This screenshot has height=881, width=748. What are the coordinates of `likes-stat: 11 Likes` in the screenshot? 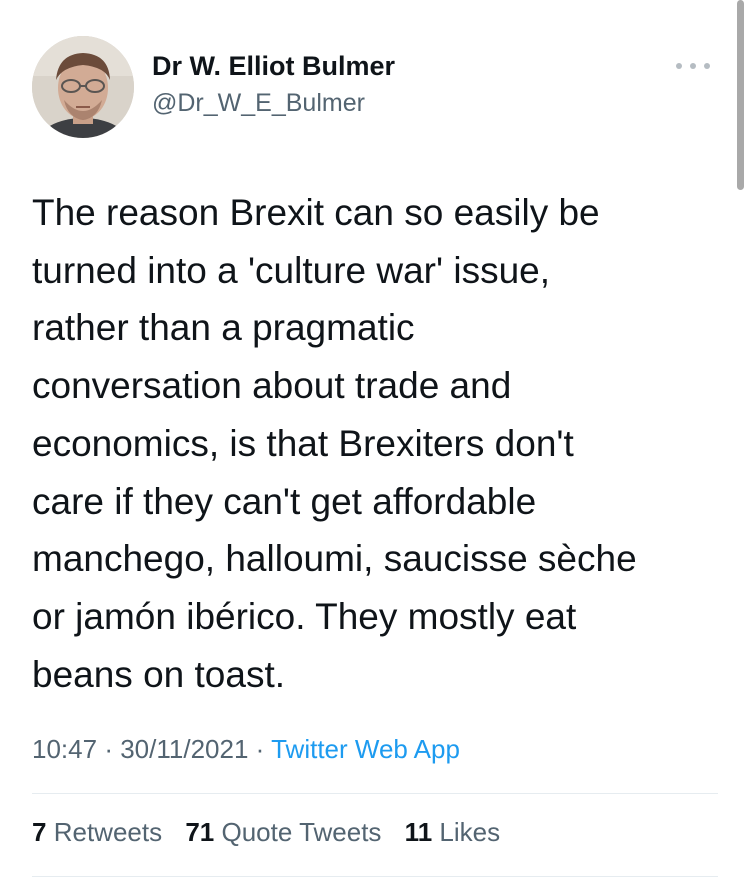 It's located at (452, 832).